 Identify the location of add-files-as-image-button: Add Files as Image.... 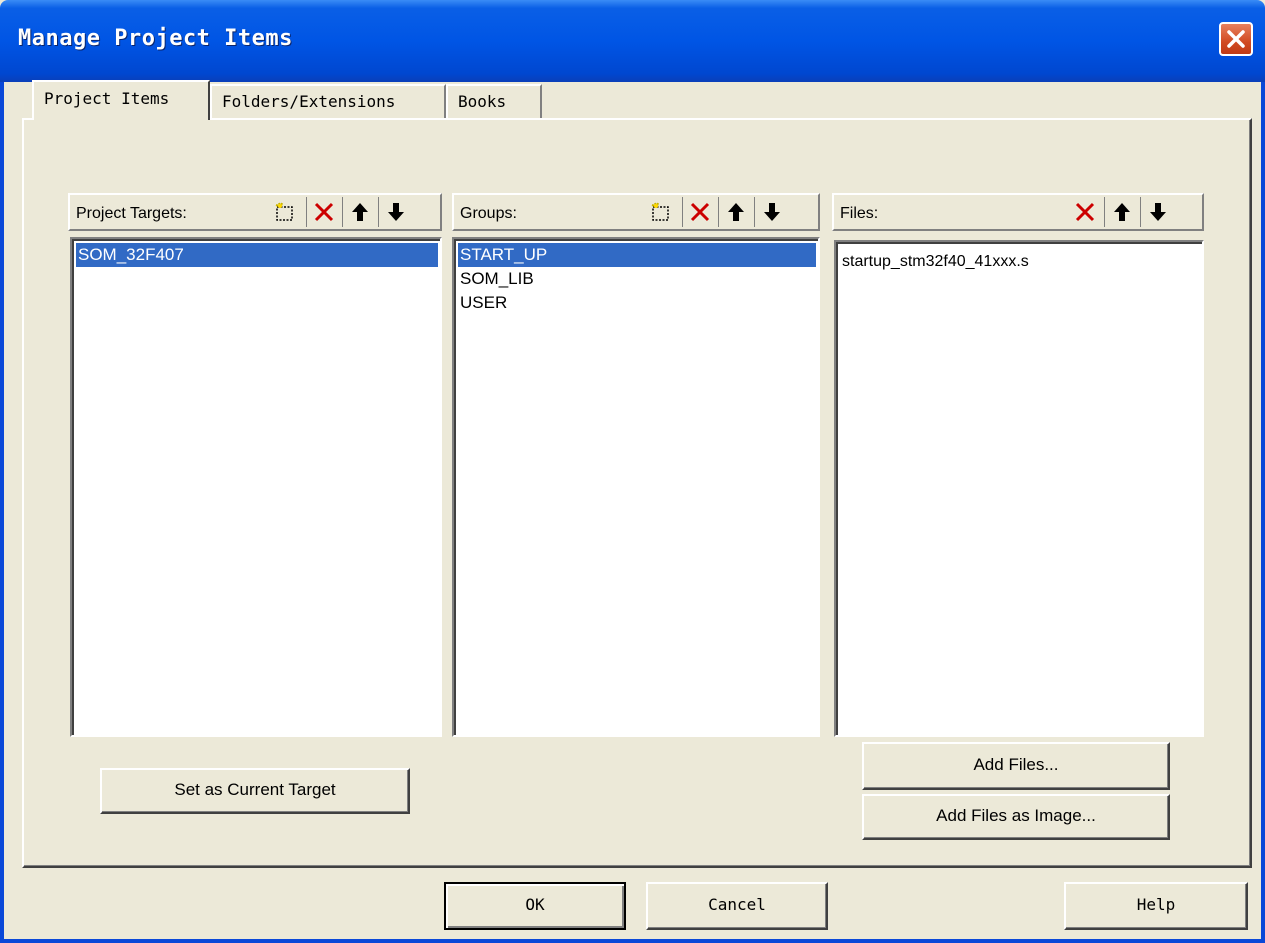
(1016, 817).